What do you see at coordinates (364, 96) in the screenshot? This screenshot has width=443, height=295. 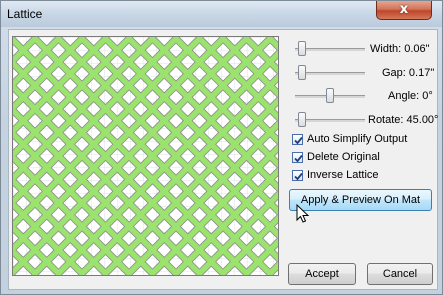 I see `angle-slider: Angle: 0°` at bounding box center [364, 96].